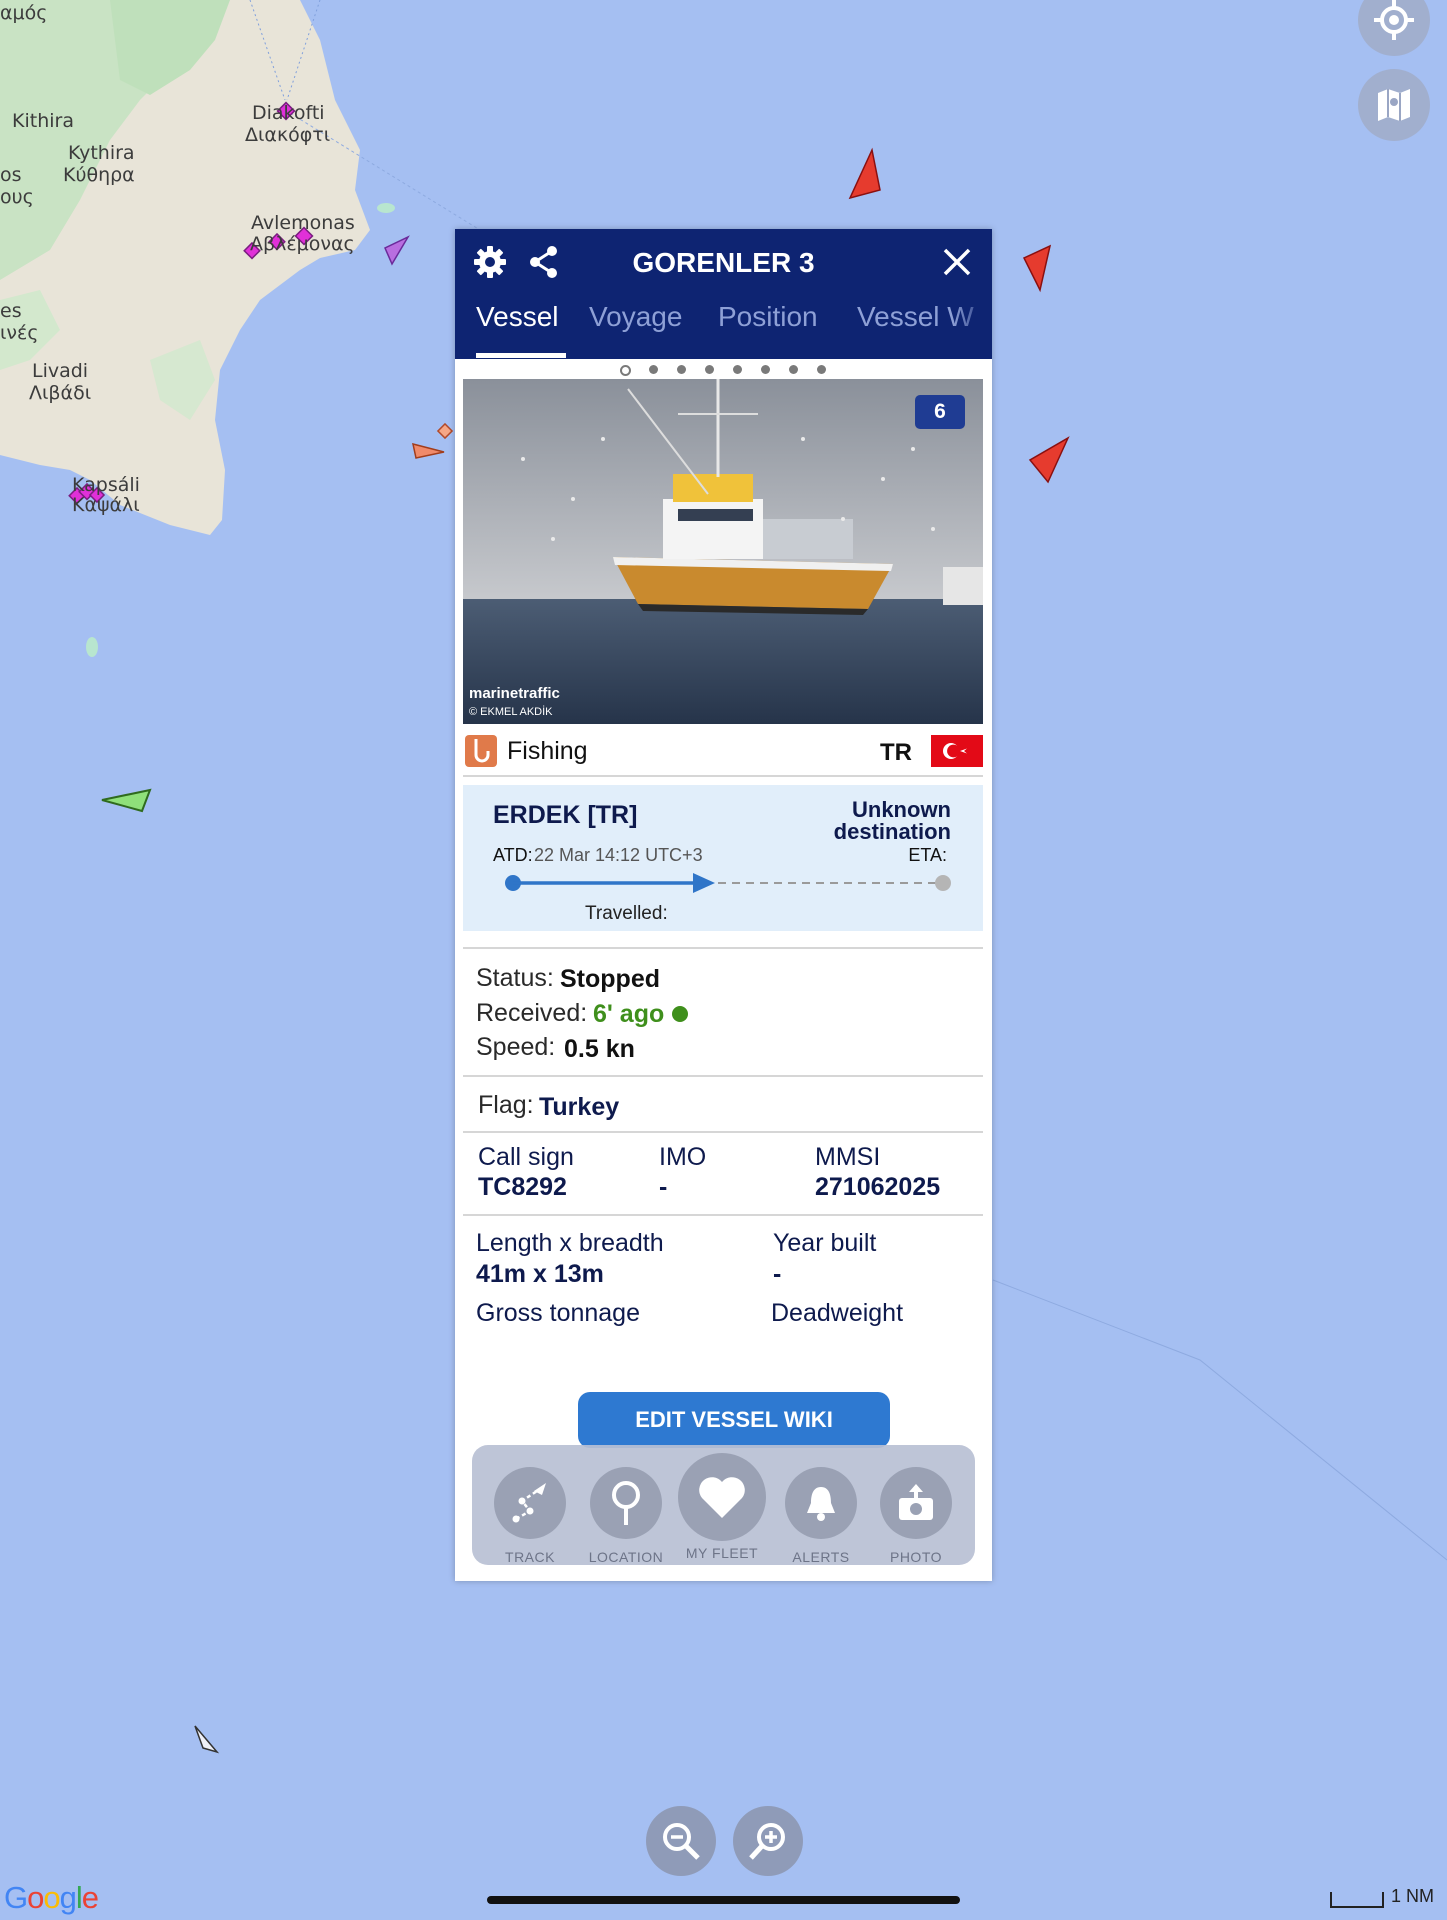 The image size is (1447, 1920). What do you see at coordinates (565, 815) in the screenshot?
I see `origin-port: ERDEK [TR]` at bounding box center [565, 815].